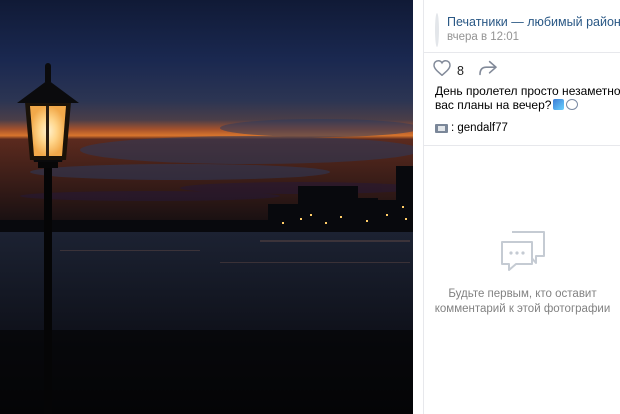 This screenshot has width=620, height=414. What do you see at coordinates (441, 128) in the screenshot?
I see `photo-user-icon` at bounding box center [441, 128].